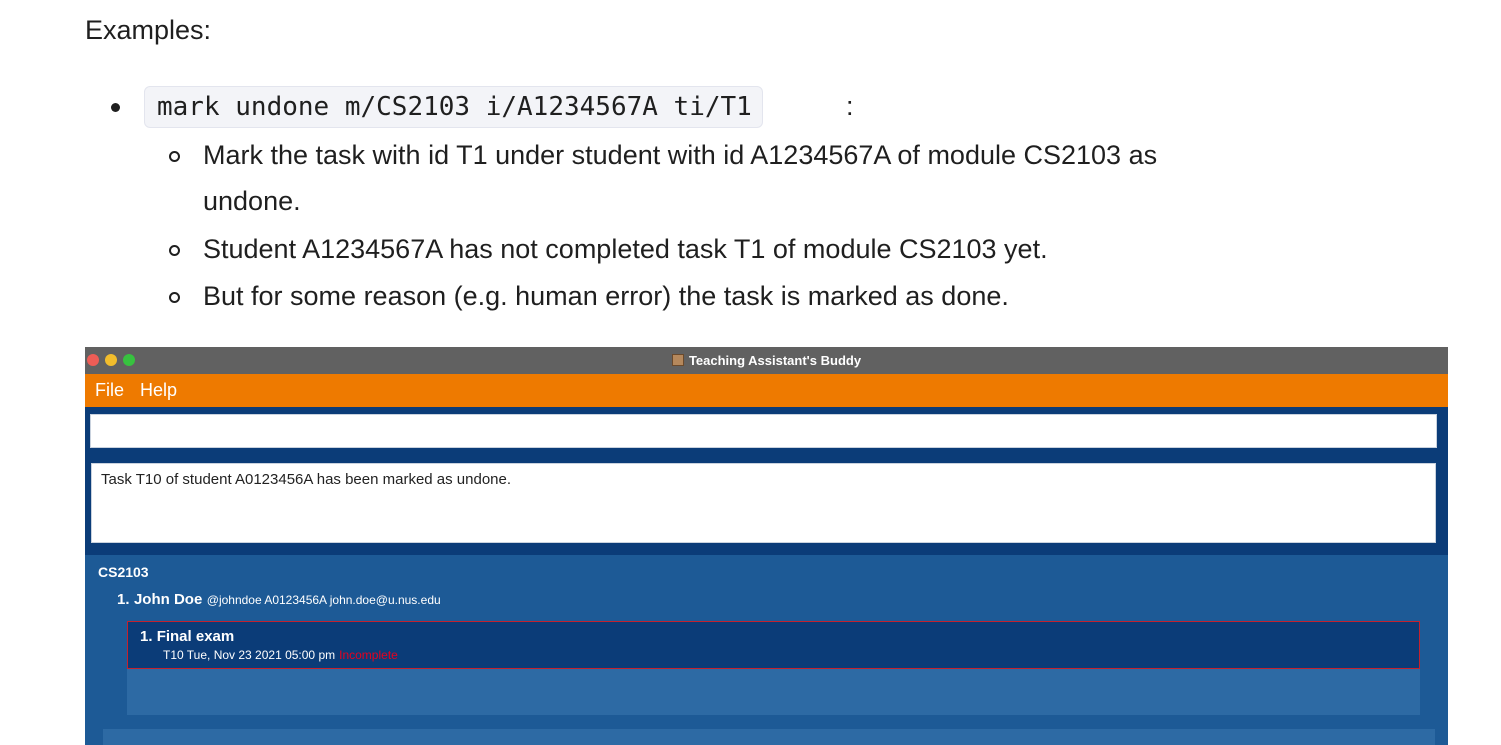 The image size is (1501, 745). Describe the element at coordinates (123, 572) in the screenshot. I see `module-code: CS2103` at that location.